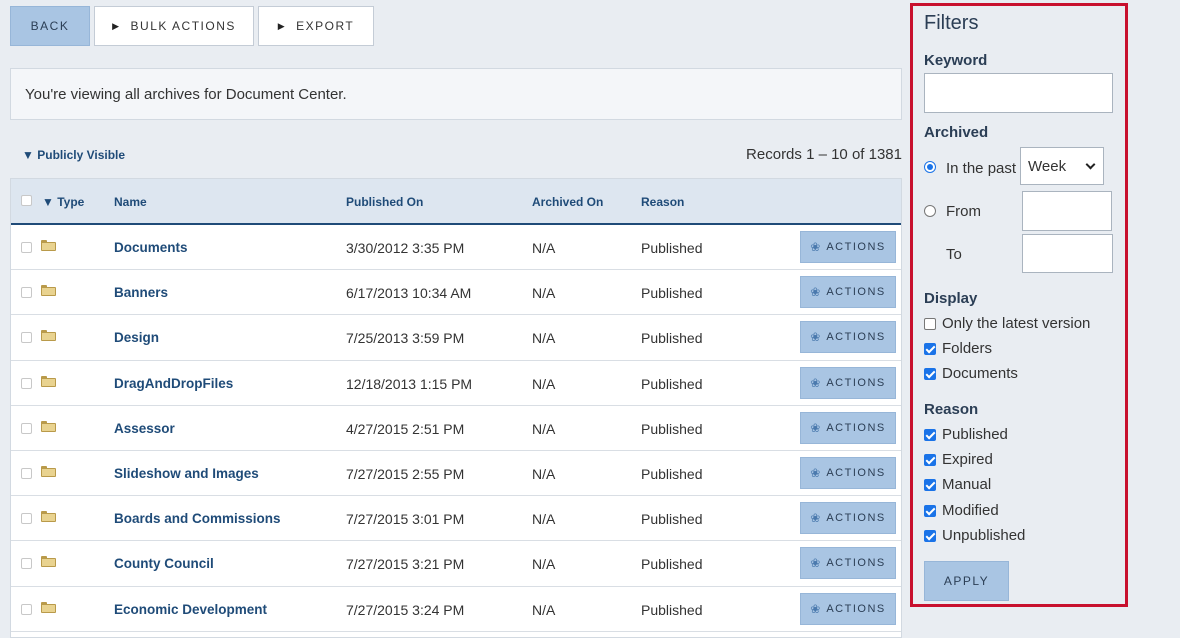 The width and height of the screenshot is (1180, 638). I want to click on publicly-visible-toggle: ▼ Publicly Visible, so click(73, 155).